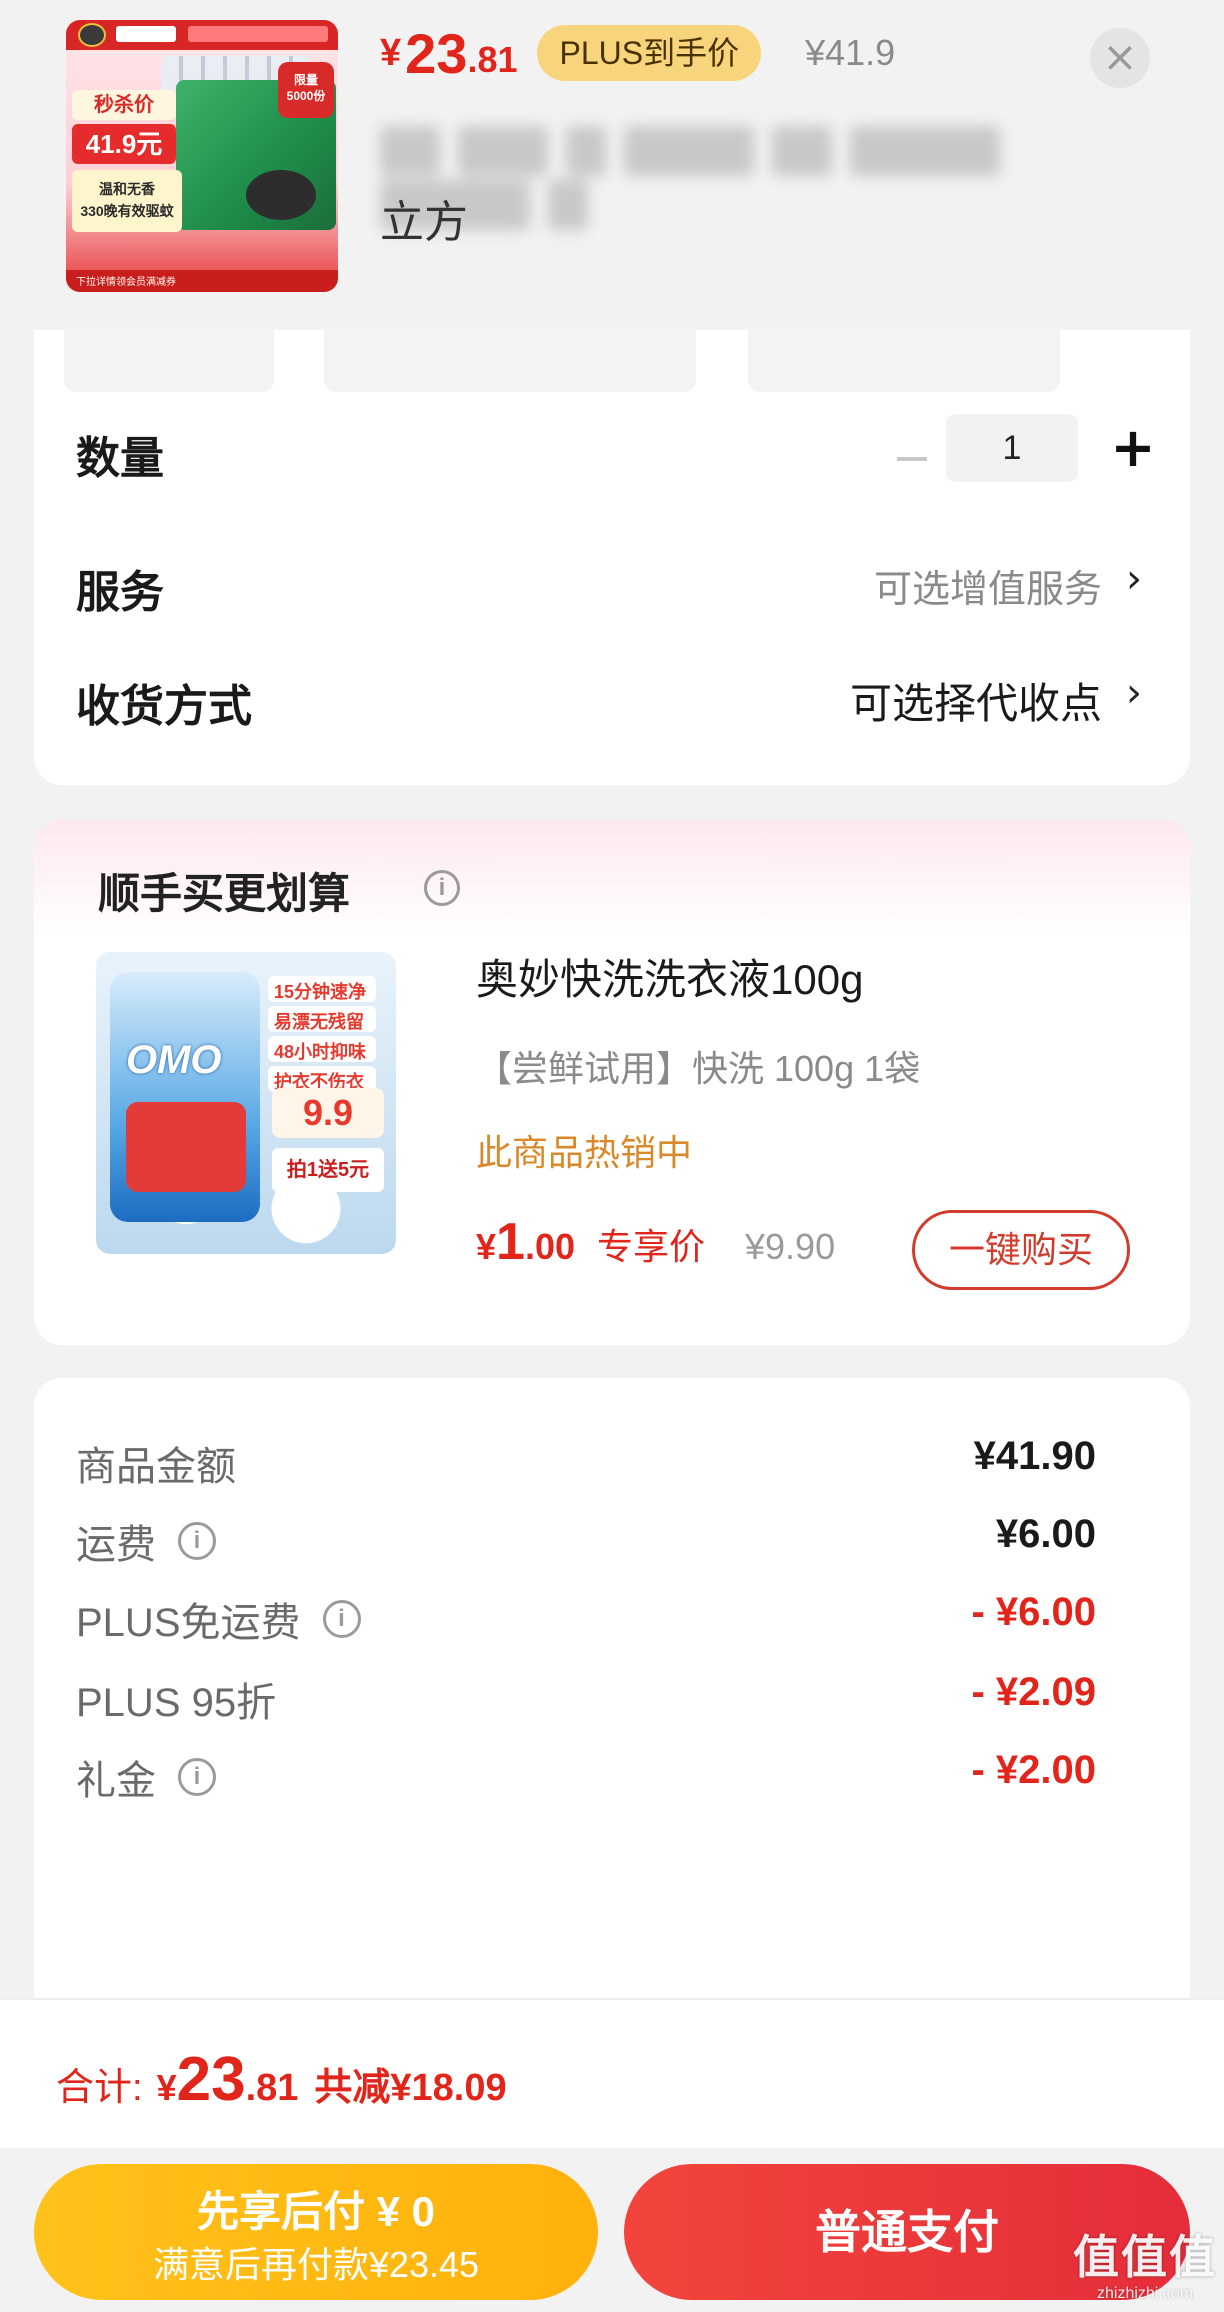  Describe the element at coordinates (1033, 1770) in the screenshot. I see `fee-value-gift-money: - ¥2.00` at that location.